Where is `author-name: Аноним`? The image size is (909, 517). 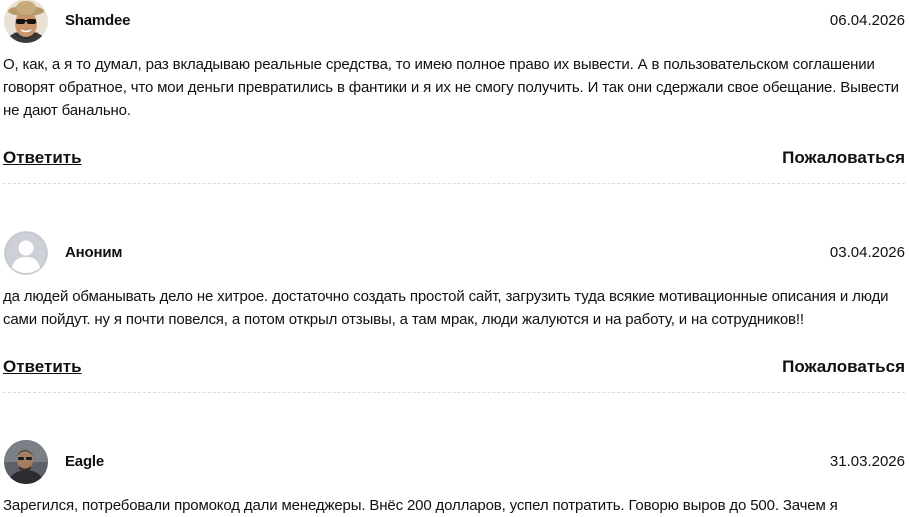 author-name: Аноним is located at coordinates (94, 252).